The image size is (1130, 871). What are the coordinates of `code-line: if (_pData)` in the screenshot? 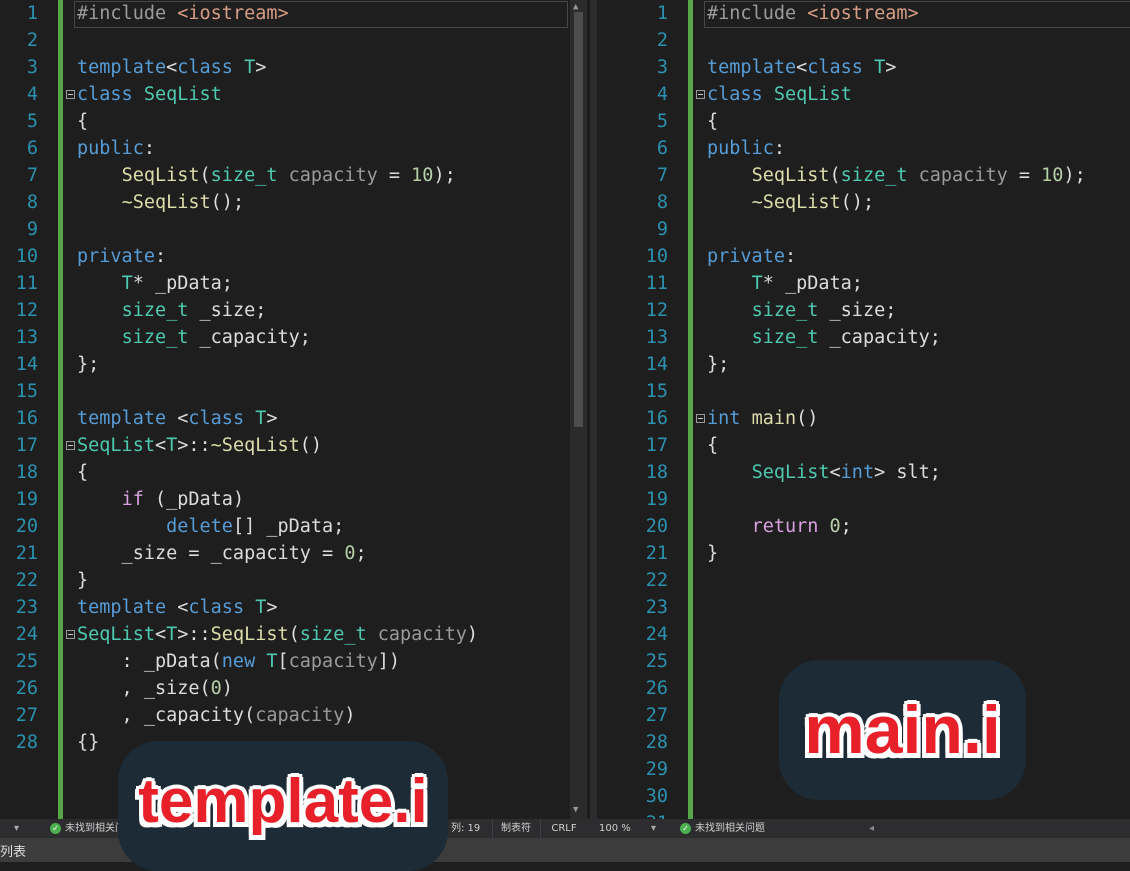 It's located at (161, 499).